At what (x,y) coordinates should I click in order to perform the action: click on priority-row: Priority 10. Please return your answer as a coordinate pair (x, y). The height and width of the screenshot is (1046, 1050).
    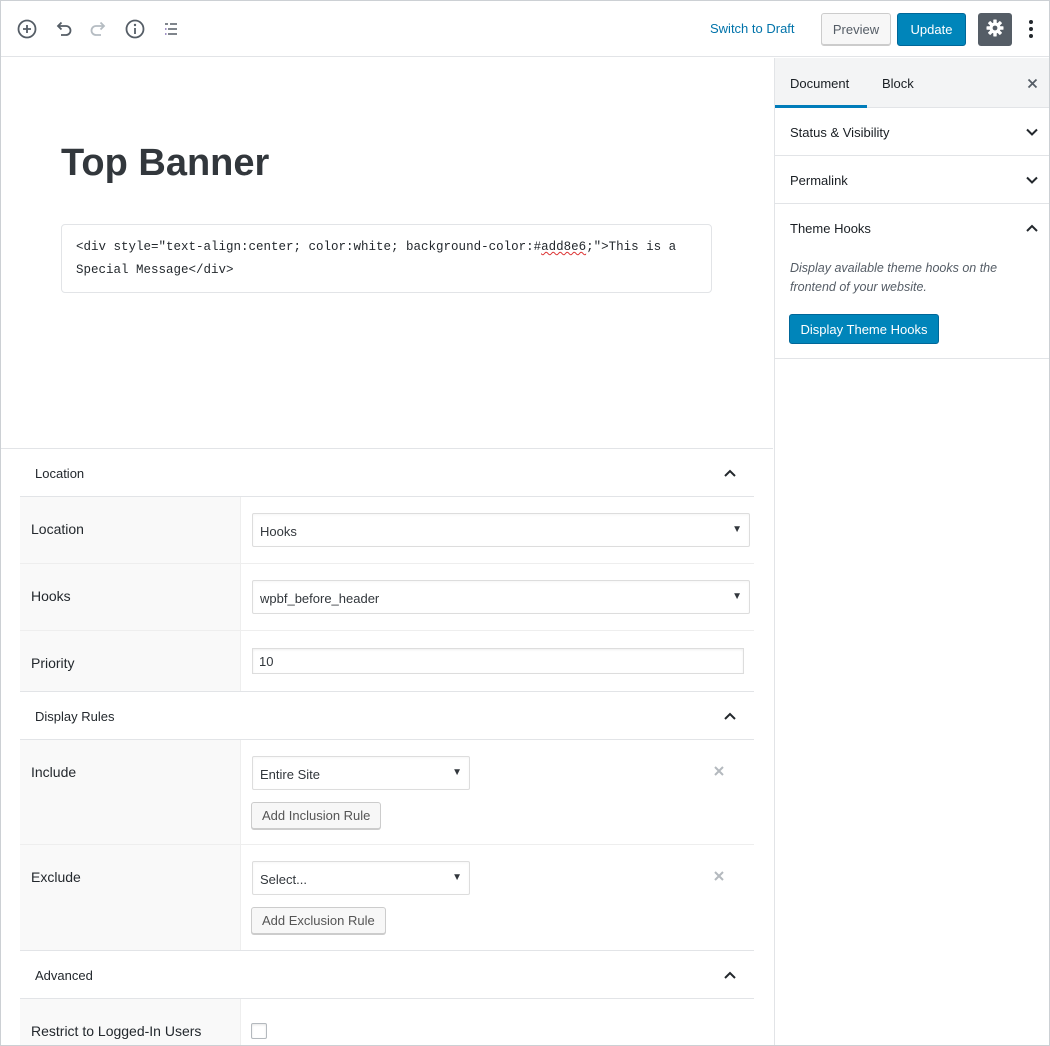
    Looking at the image, I should click on (387, 661).